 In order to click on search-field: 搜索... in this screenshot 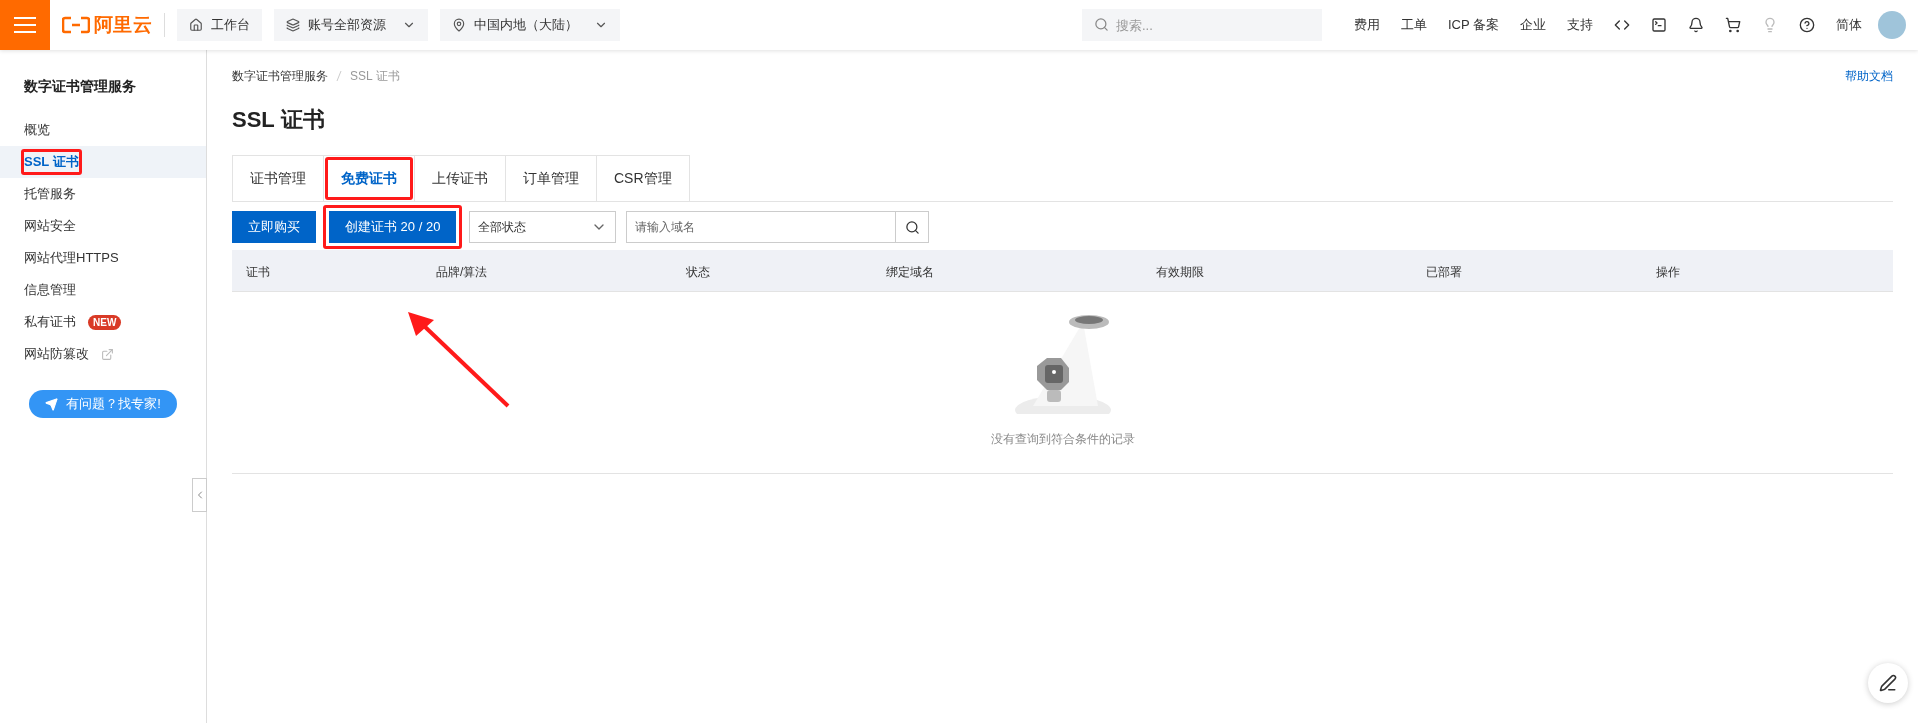, I will do `click(1201, 25)`.